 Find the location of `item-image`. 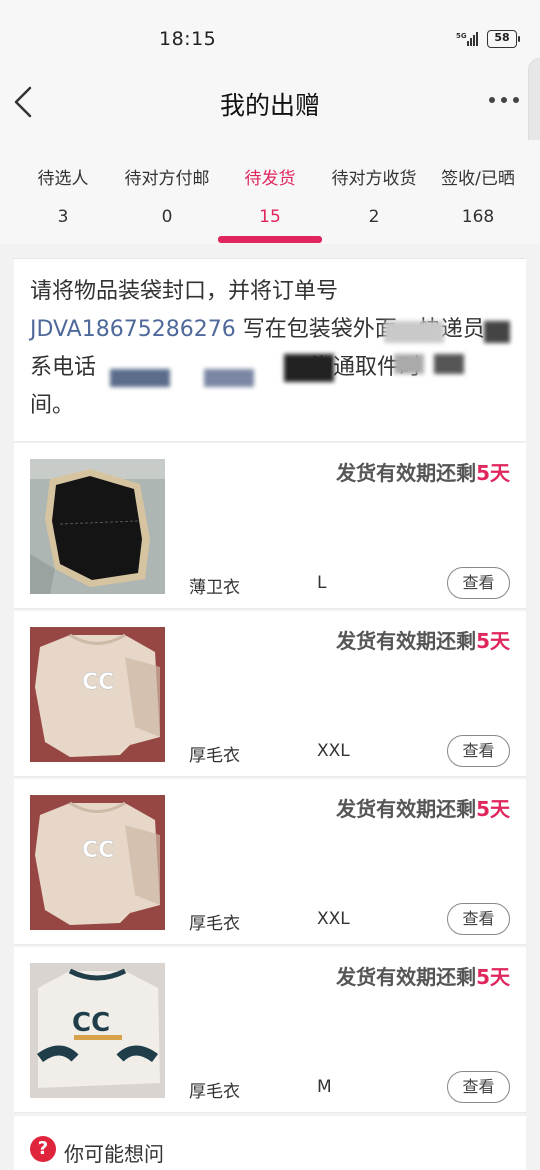

item-image is located at coordinates (97, 526).